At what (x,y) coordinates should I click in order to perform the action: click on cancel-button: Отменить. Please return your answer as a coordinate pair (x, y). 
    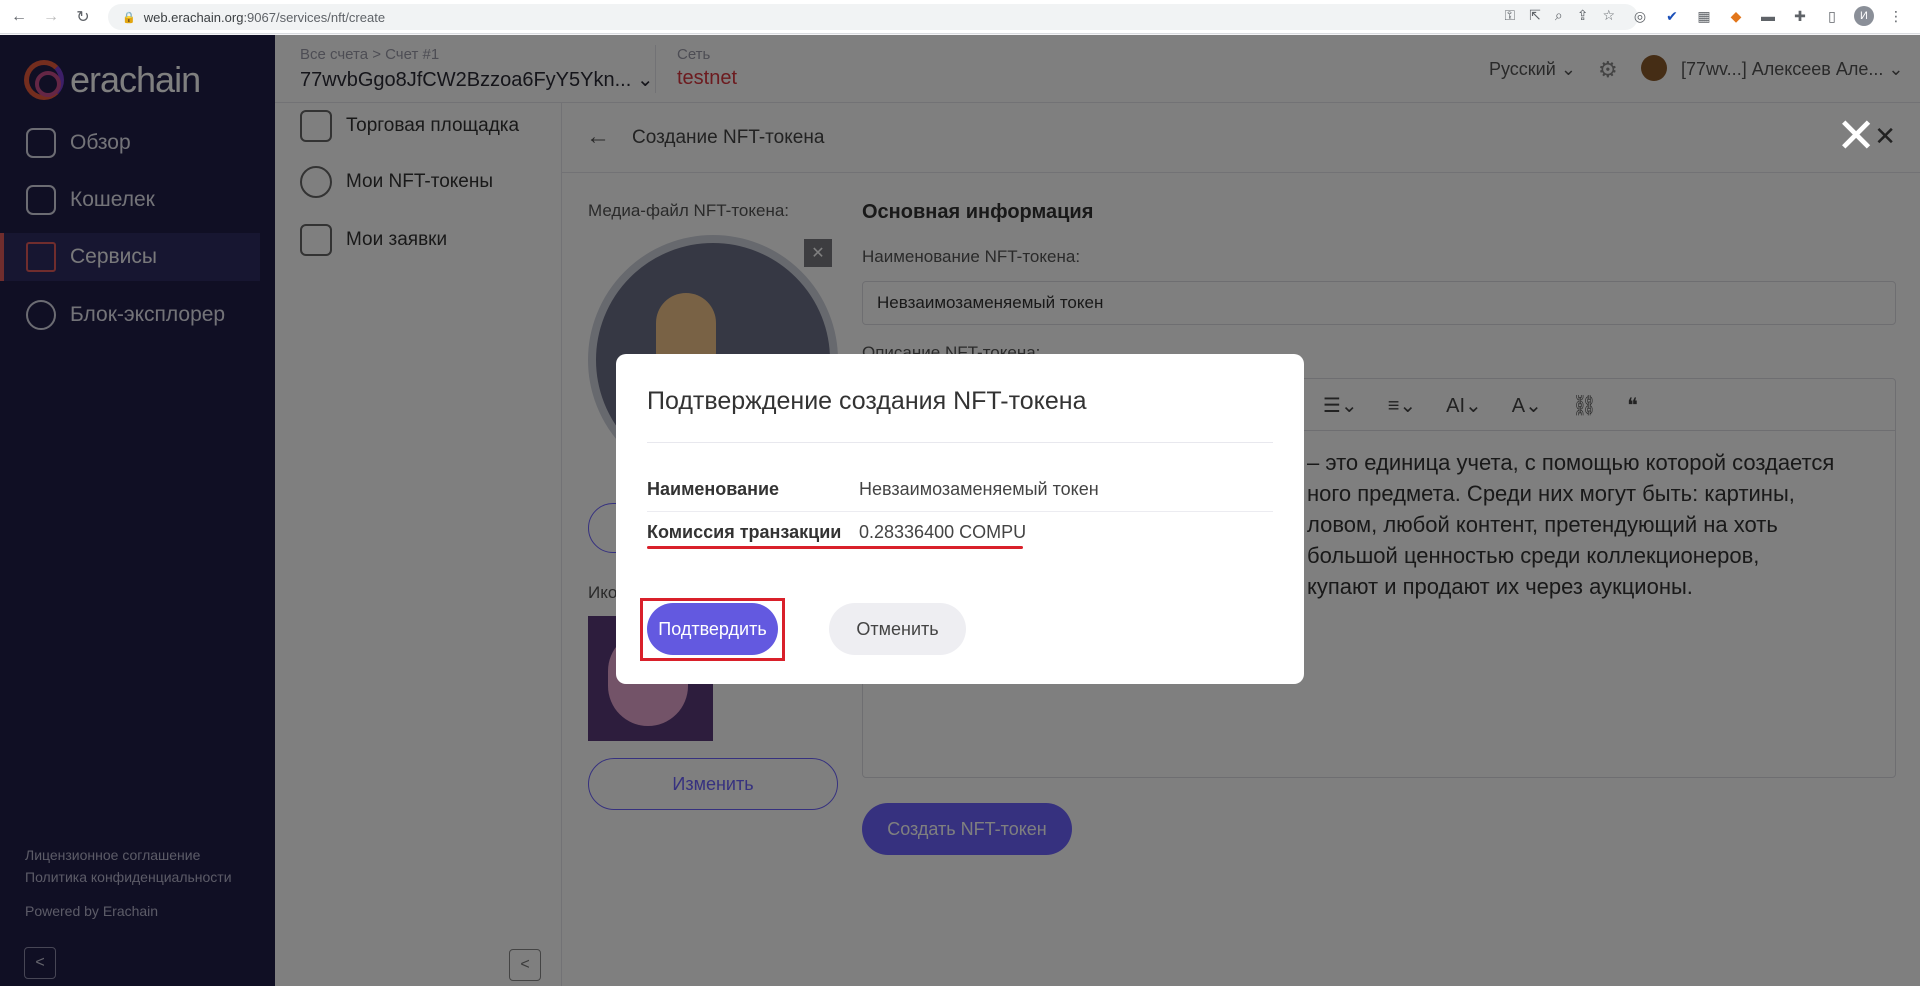
    Looking at the image, I should click on (897, 629).